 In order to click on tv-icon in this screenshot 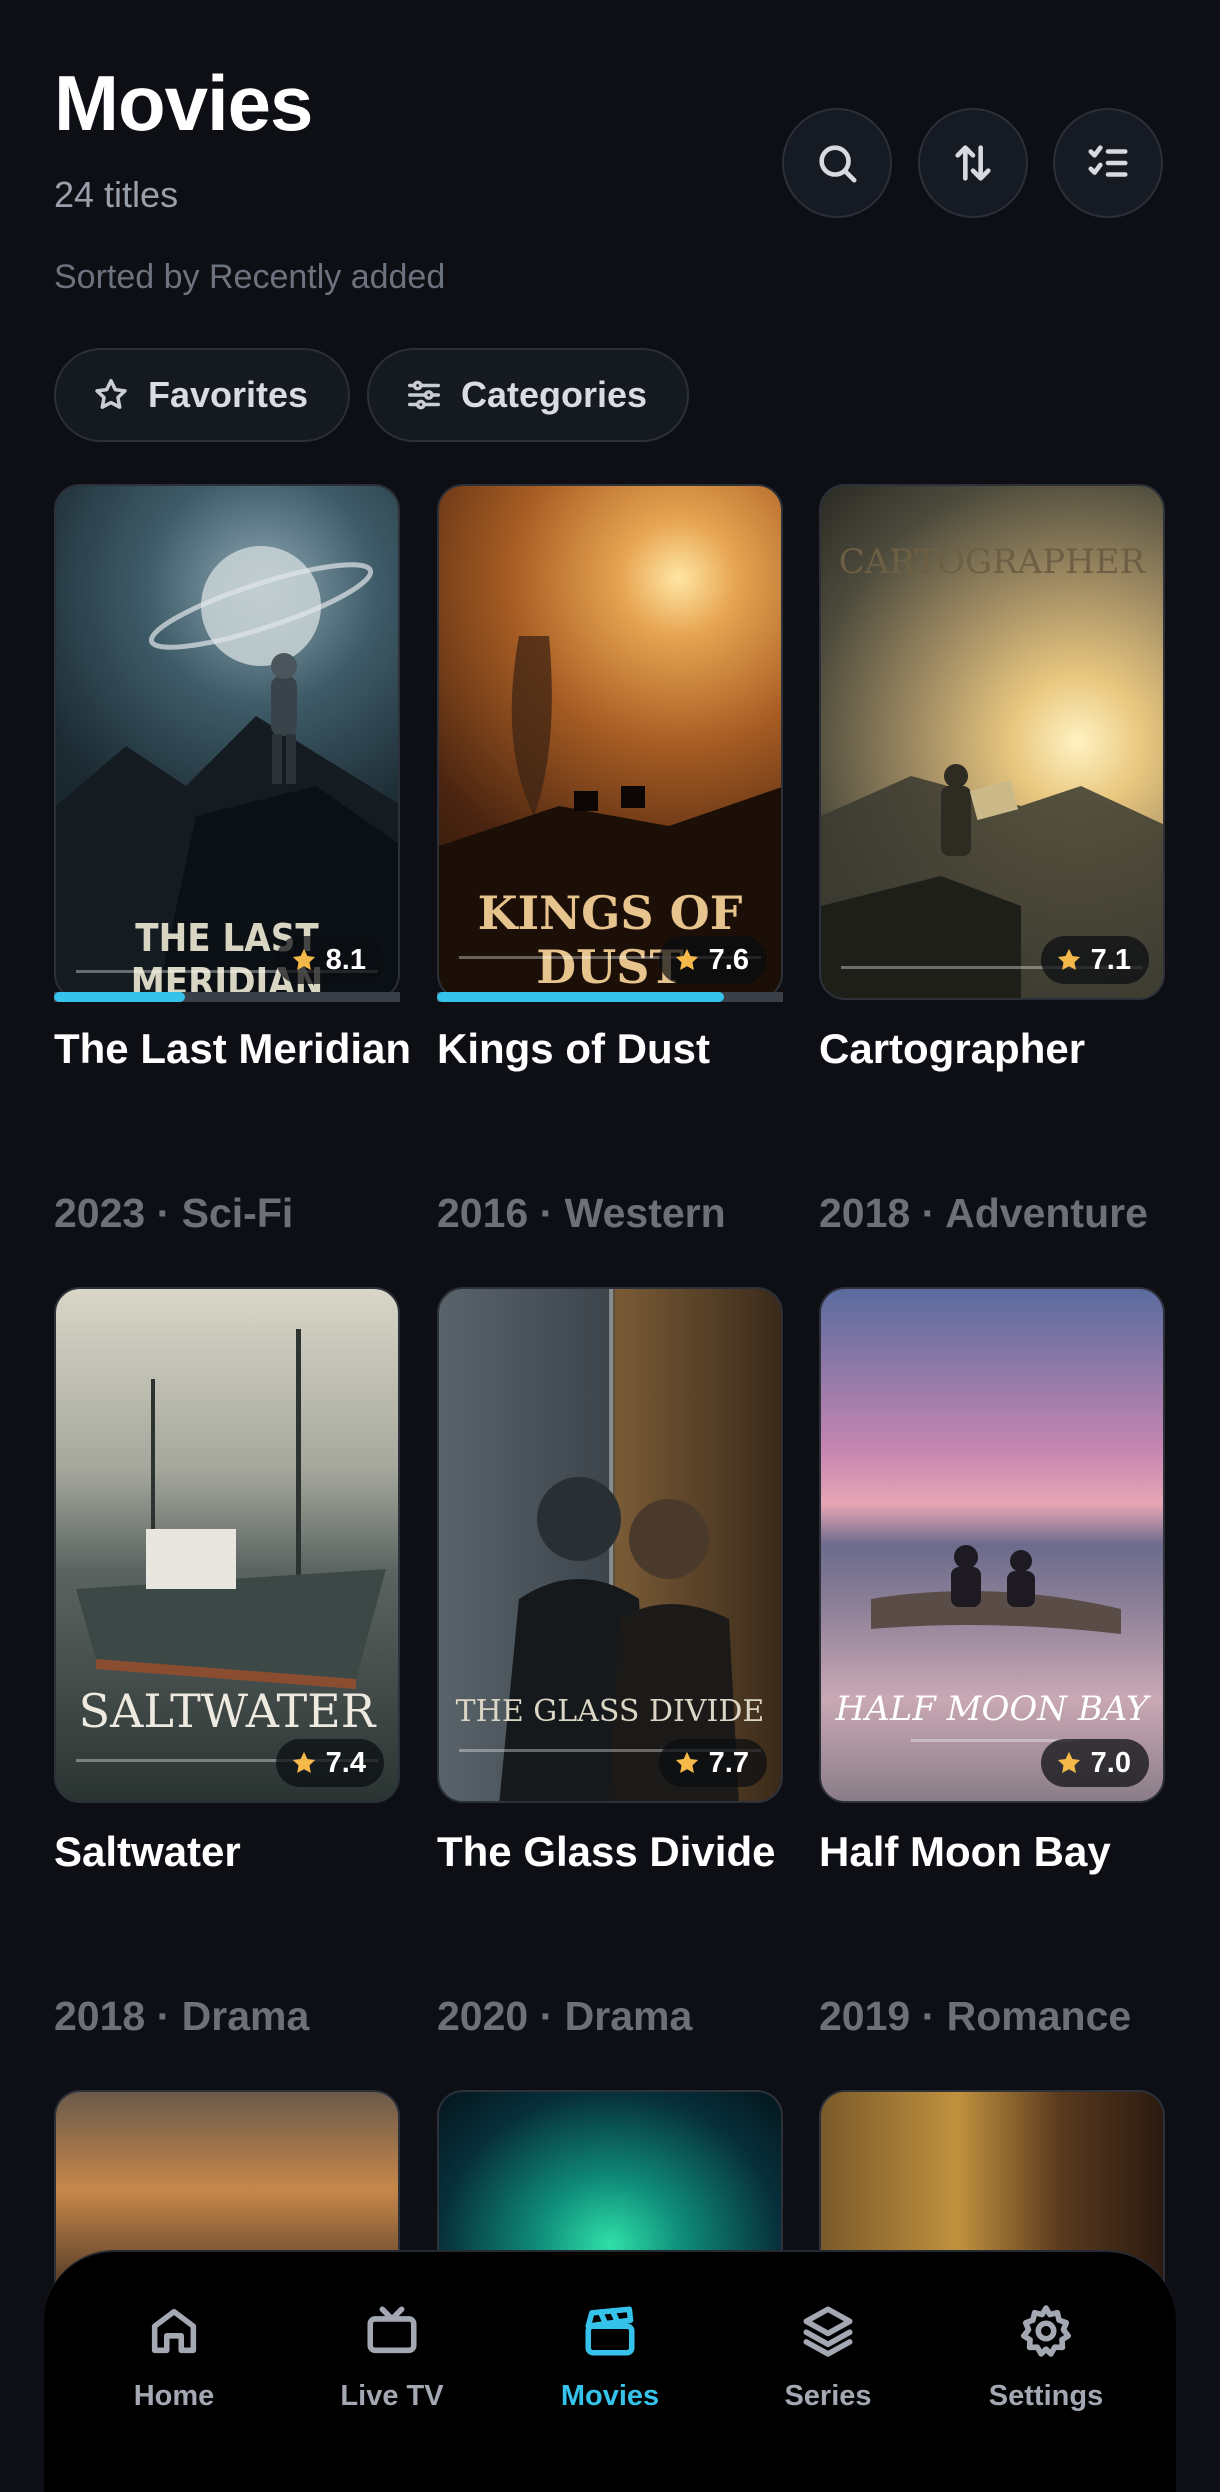, I will do `click(392, 2330)`.